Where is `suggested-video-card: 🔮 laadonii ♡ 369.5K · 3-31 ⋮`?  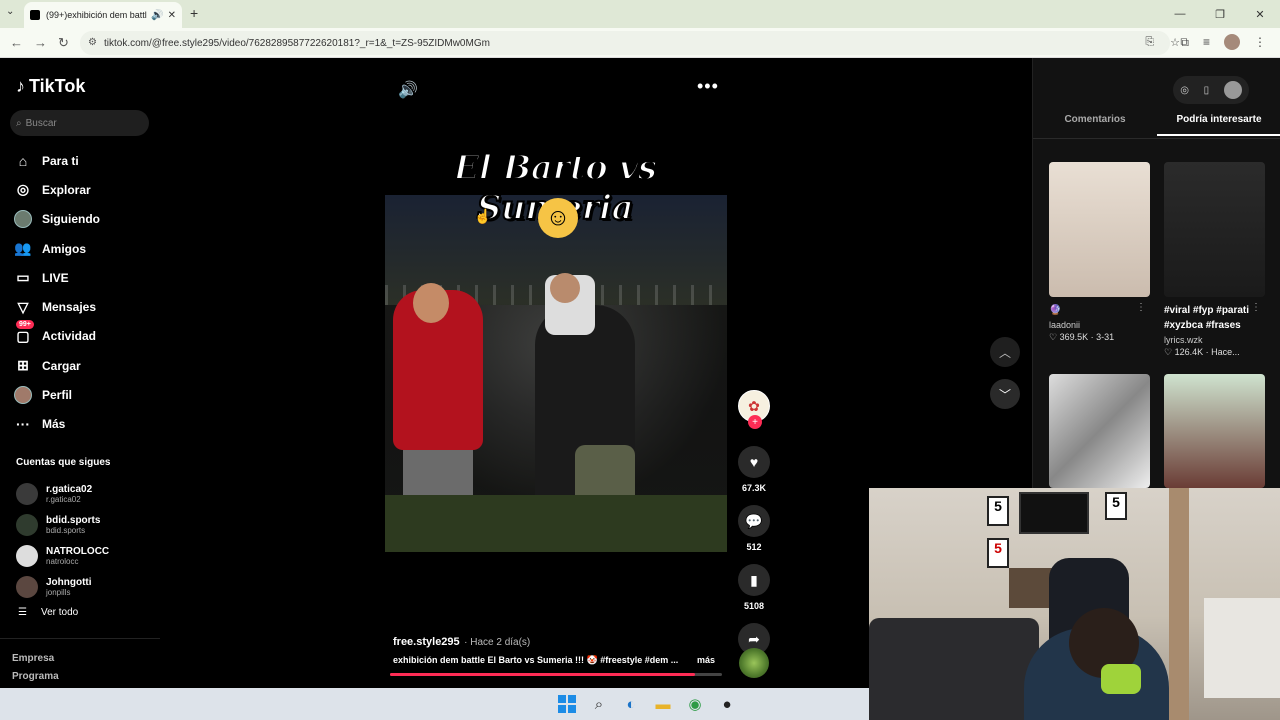 suggested-video-card: 🔮 laadonii ♡ 369.5K · 3-31 ⋮ is located at coordinates (1099, 252).